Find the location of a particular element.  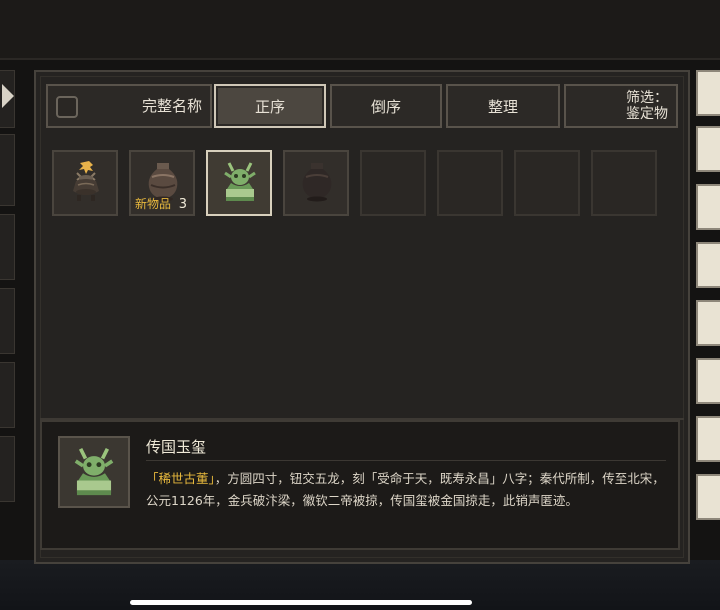

full-name-label: 完整名称 is located at coordinates (171, 106).